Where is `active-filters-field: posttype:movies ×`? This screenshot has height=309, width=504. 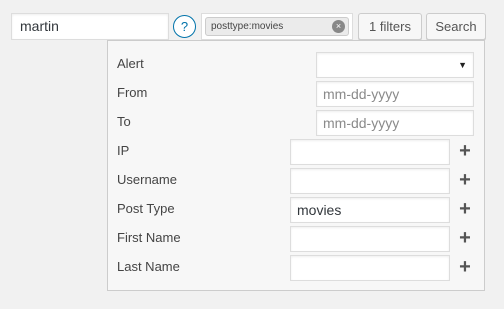 active-filters-field: posttype:movies × is located at coordinates (277, 26).